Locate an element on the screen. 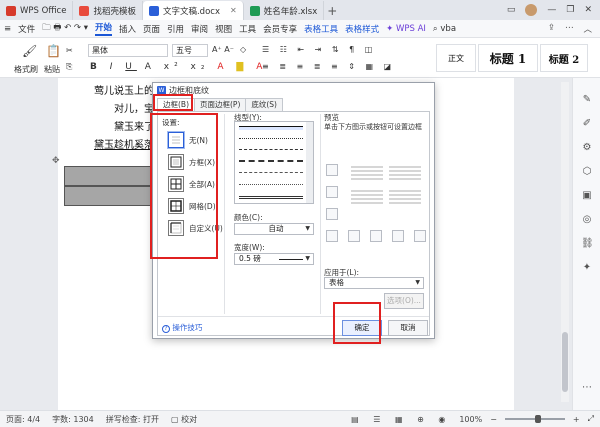 The width and height of the screenshot is (600, 427). border-diagonal-down-button is located at coordinates (332, 236).